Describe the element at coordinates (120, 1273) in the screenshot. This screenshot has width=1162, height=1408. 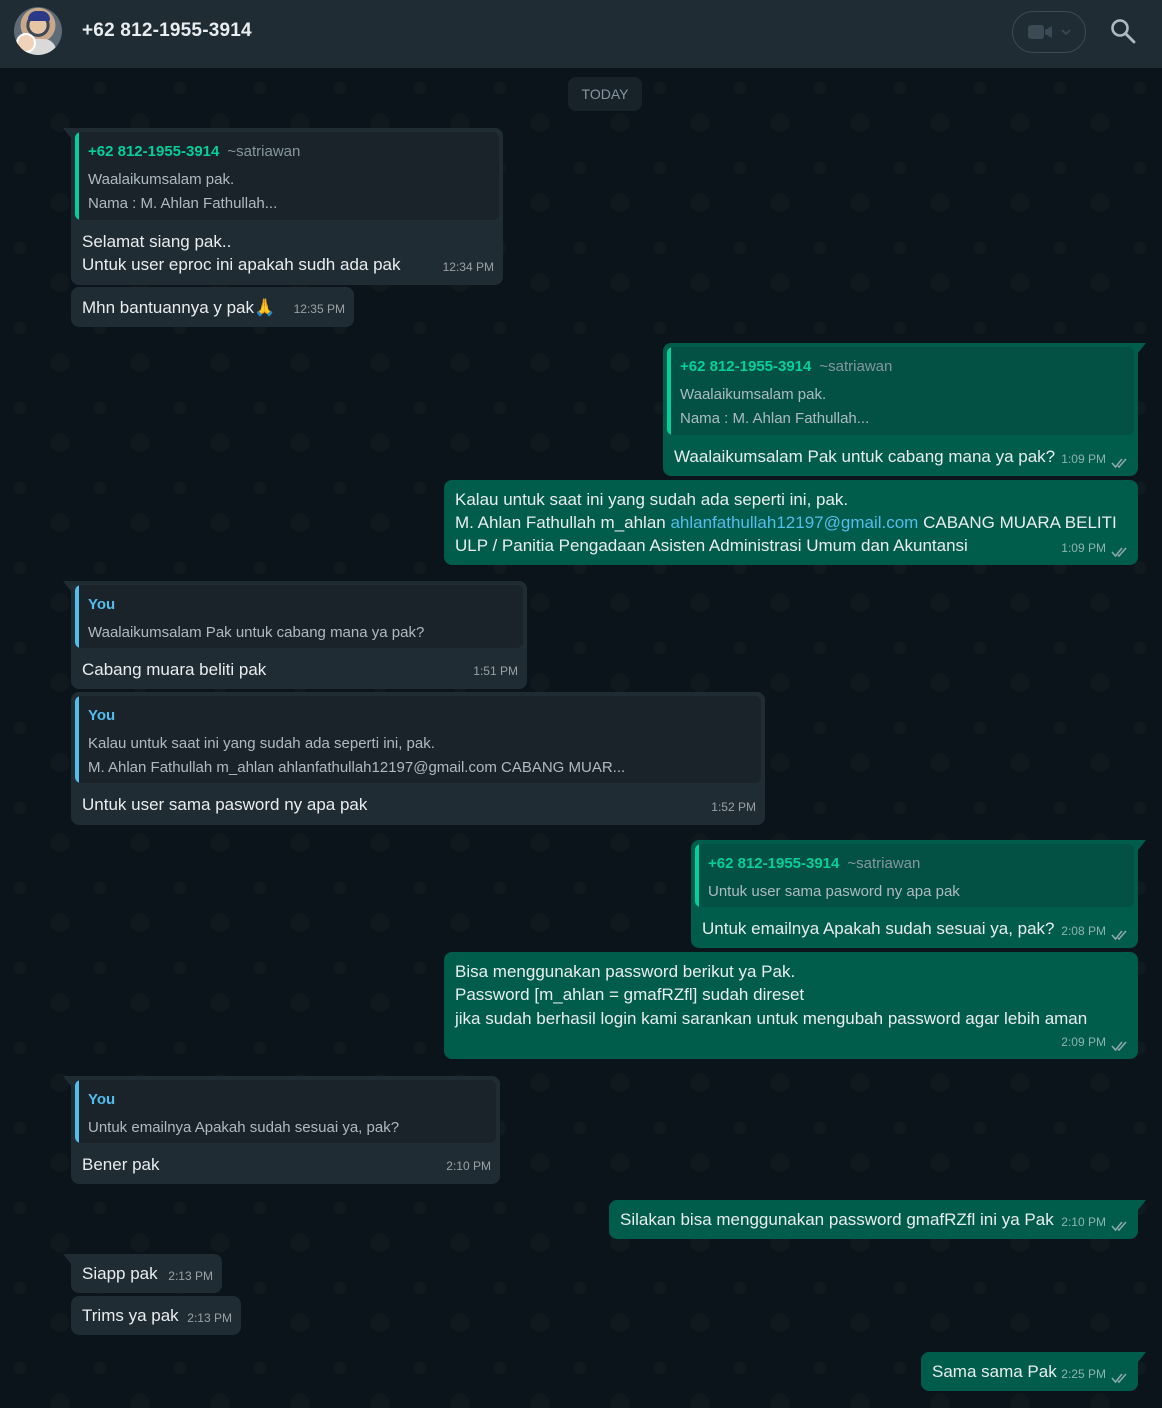
I see `message-text: Siapp pak` at that location.